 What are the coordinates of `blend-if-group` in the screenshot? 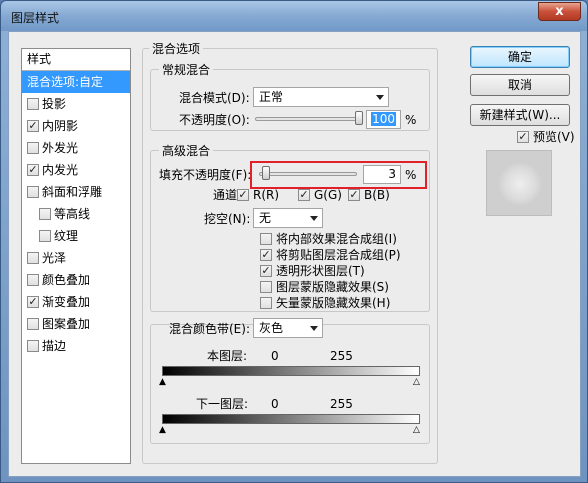 It's located at (290, 384).